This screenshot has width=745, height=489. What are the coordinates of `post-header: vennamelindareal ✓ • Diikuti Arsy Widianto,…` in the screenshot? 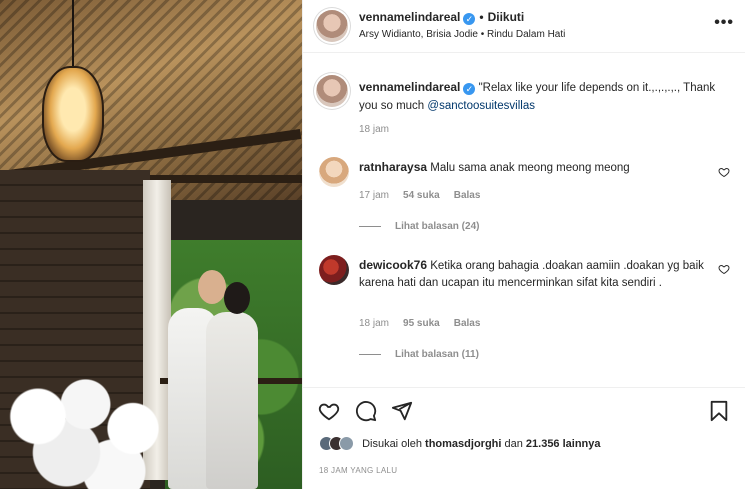 It's located at (524, 26).